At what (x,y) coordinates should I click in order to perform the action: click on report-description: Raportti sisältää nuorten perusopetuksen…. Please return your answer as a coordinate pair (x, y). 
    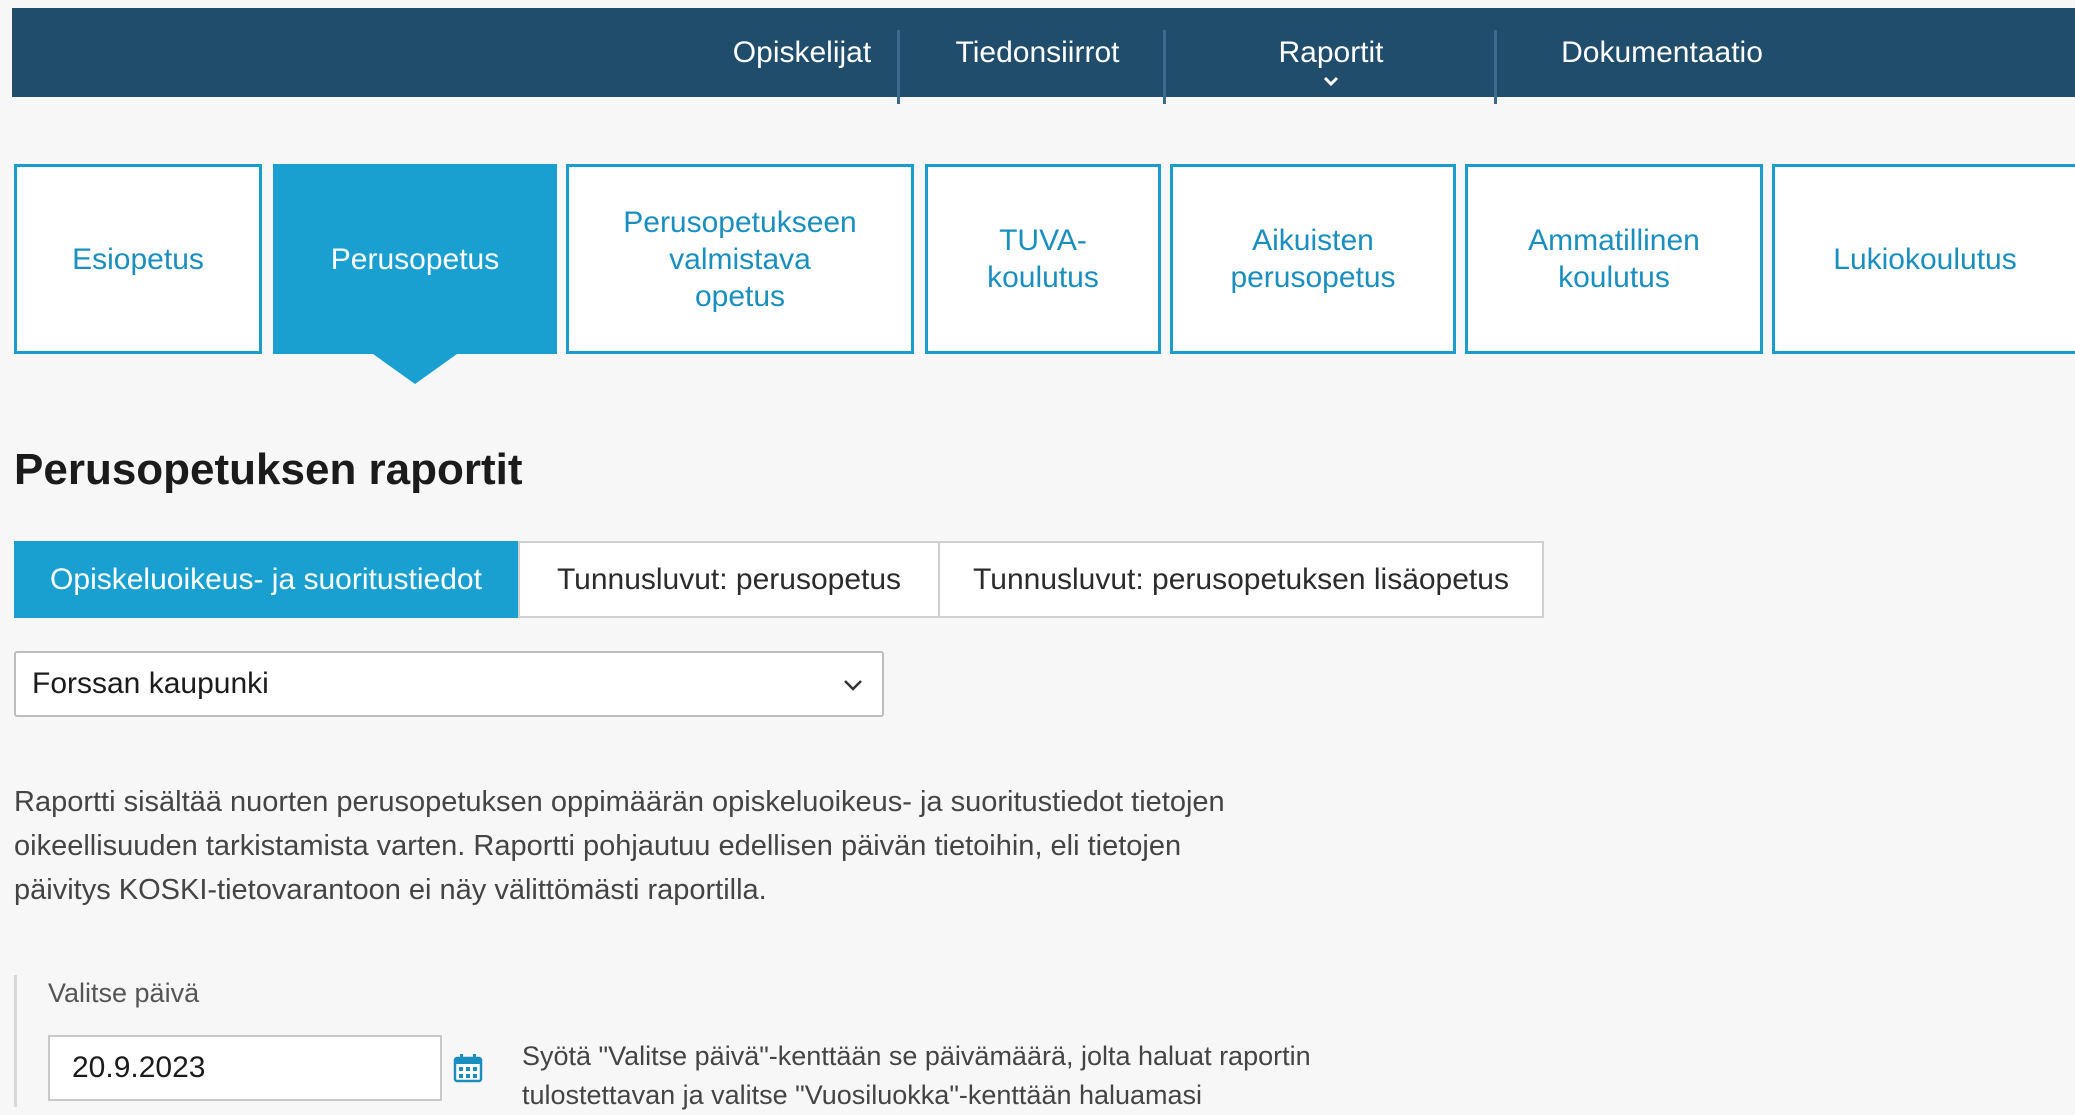
    Looking at the image, I should click on (619, 846).